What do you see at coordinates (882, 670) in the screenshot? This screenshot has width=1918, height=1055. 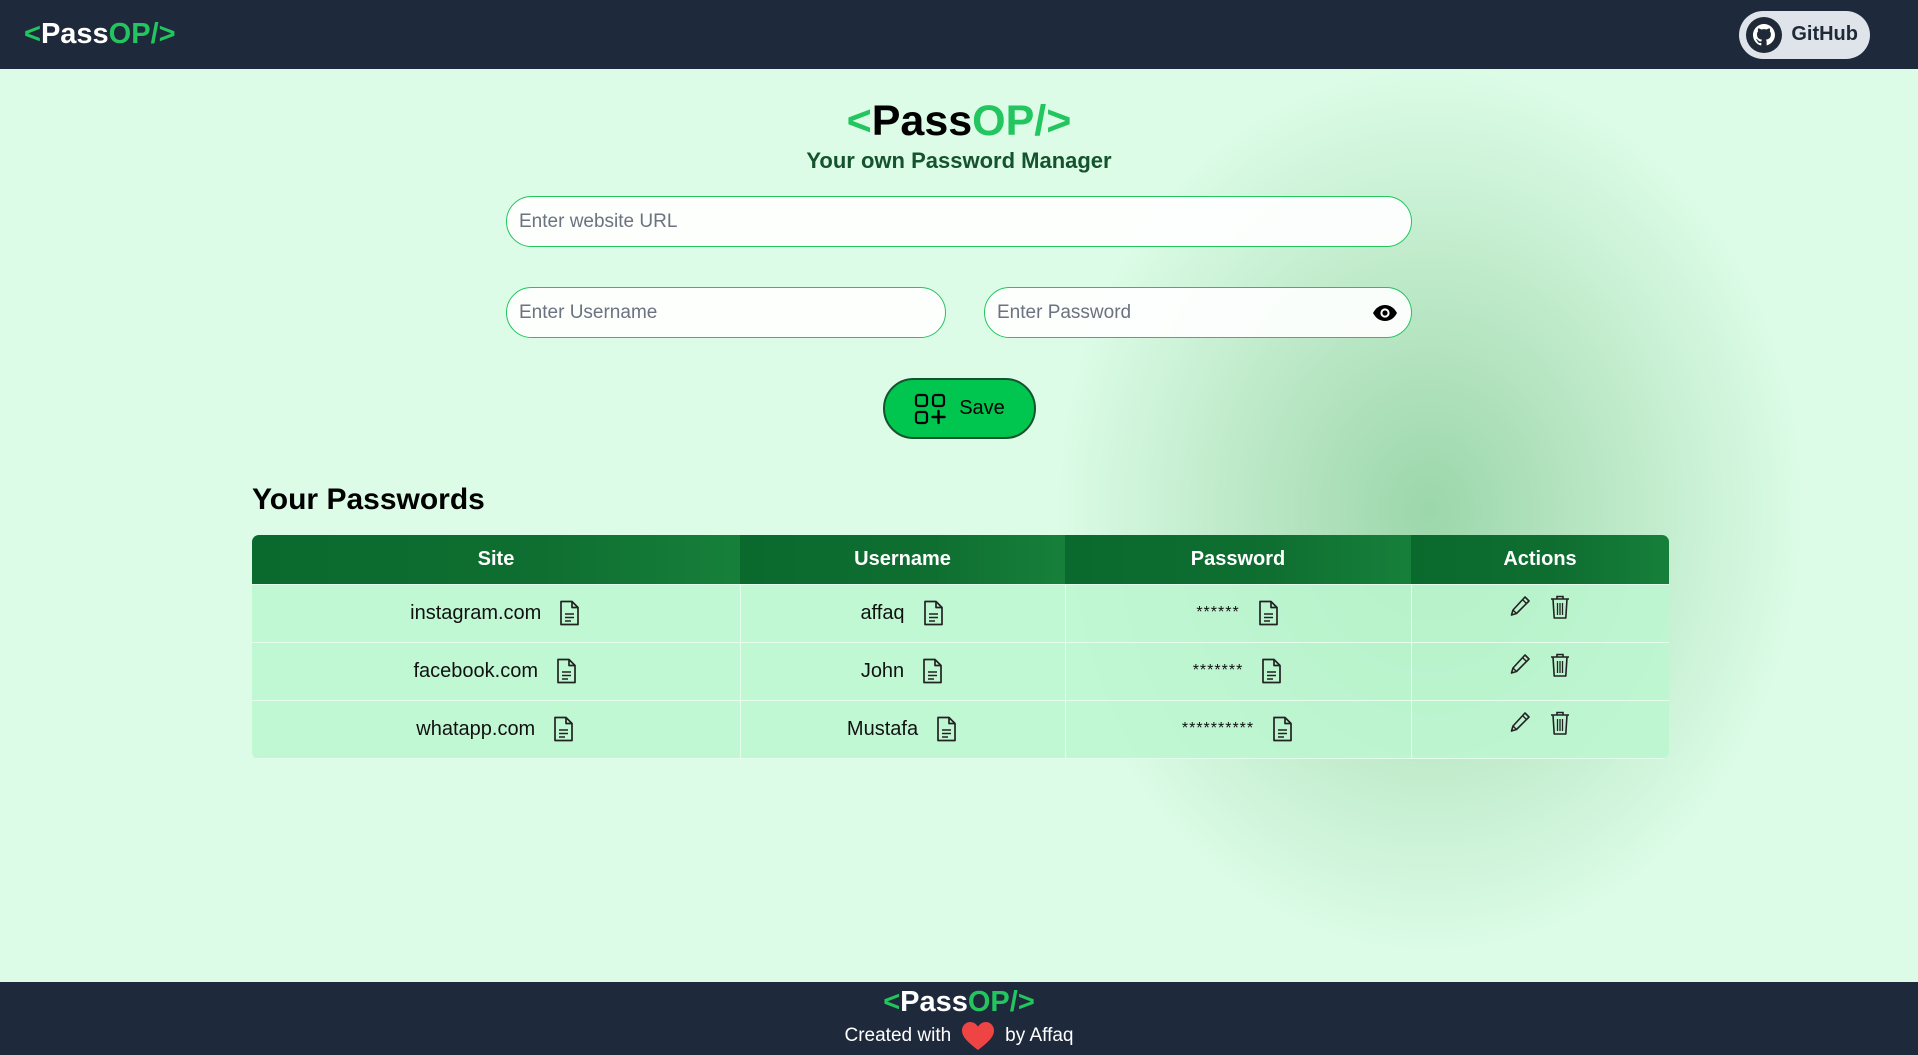 I see `username-text: John` at bounding box center [882, 670].